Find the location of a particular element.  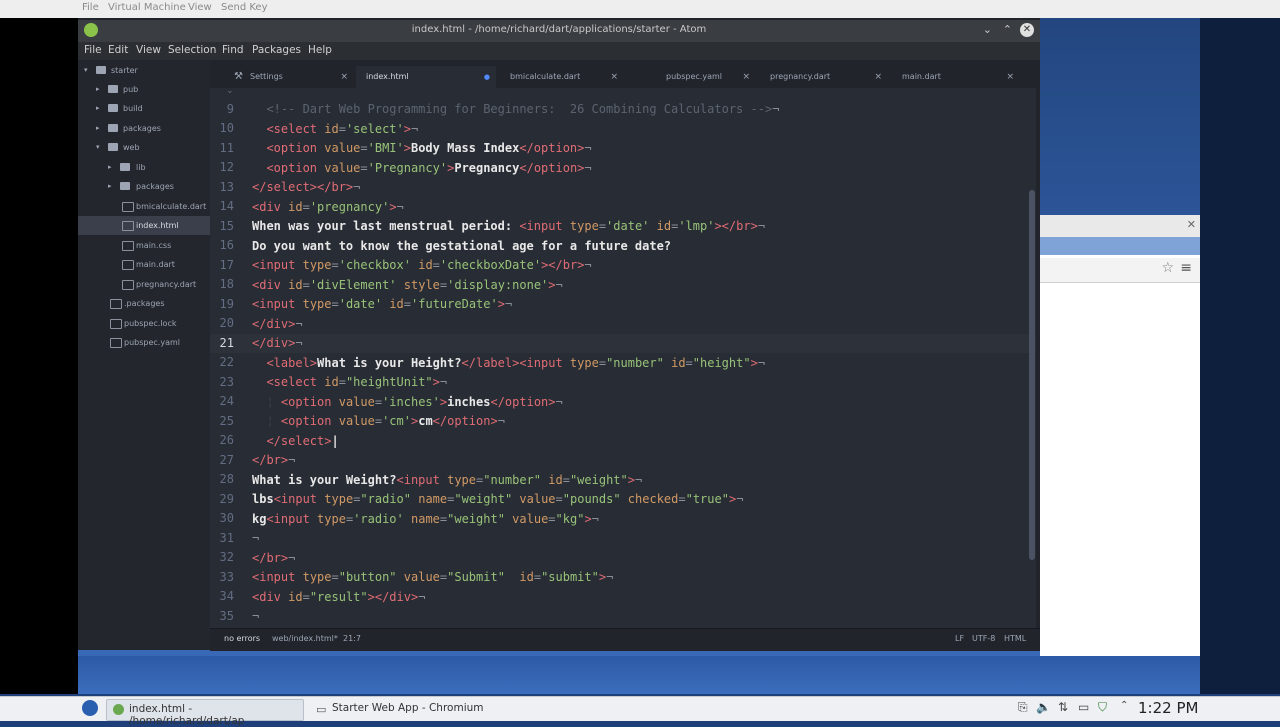

tree-item-bmicalculate: bmicalculate.dart is located at coordinates (144, 206).